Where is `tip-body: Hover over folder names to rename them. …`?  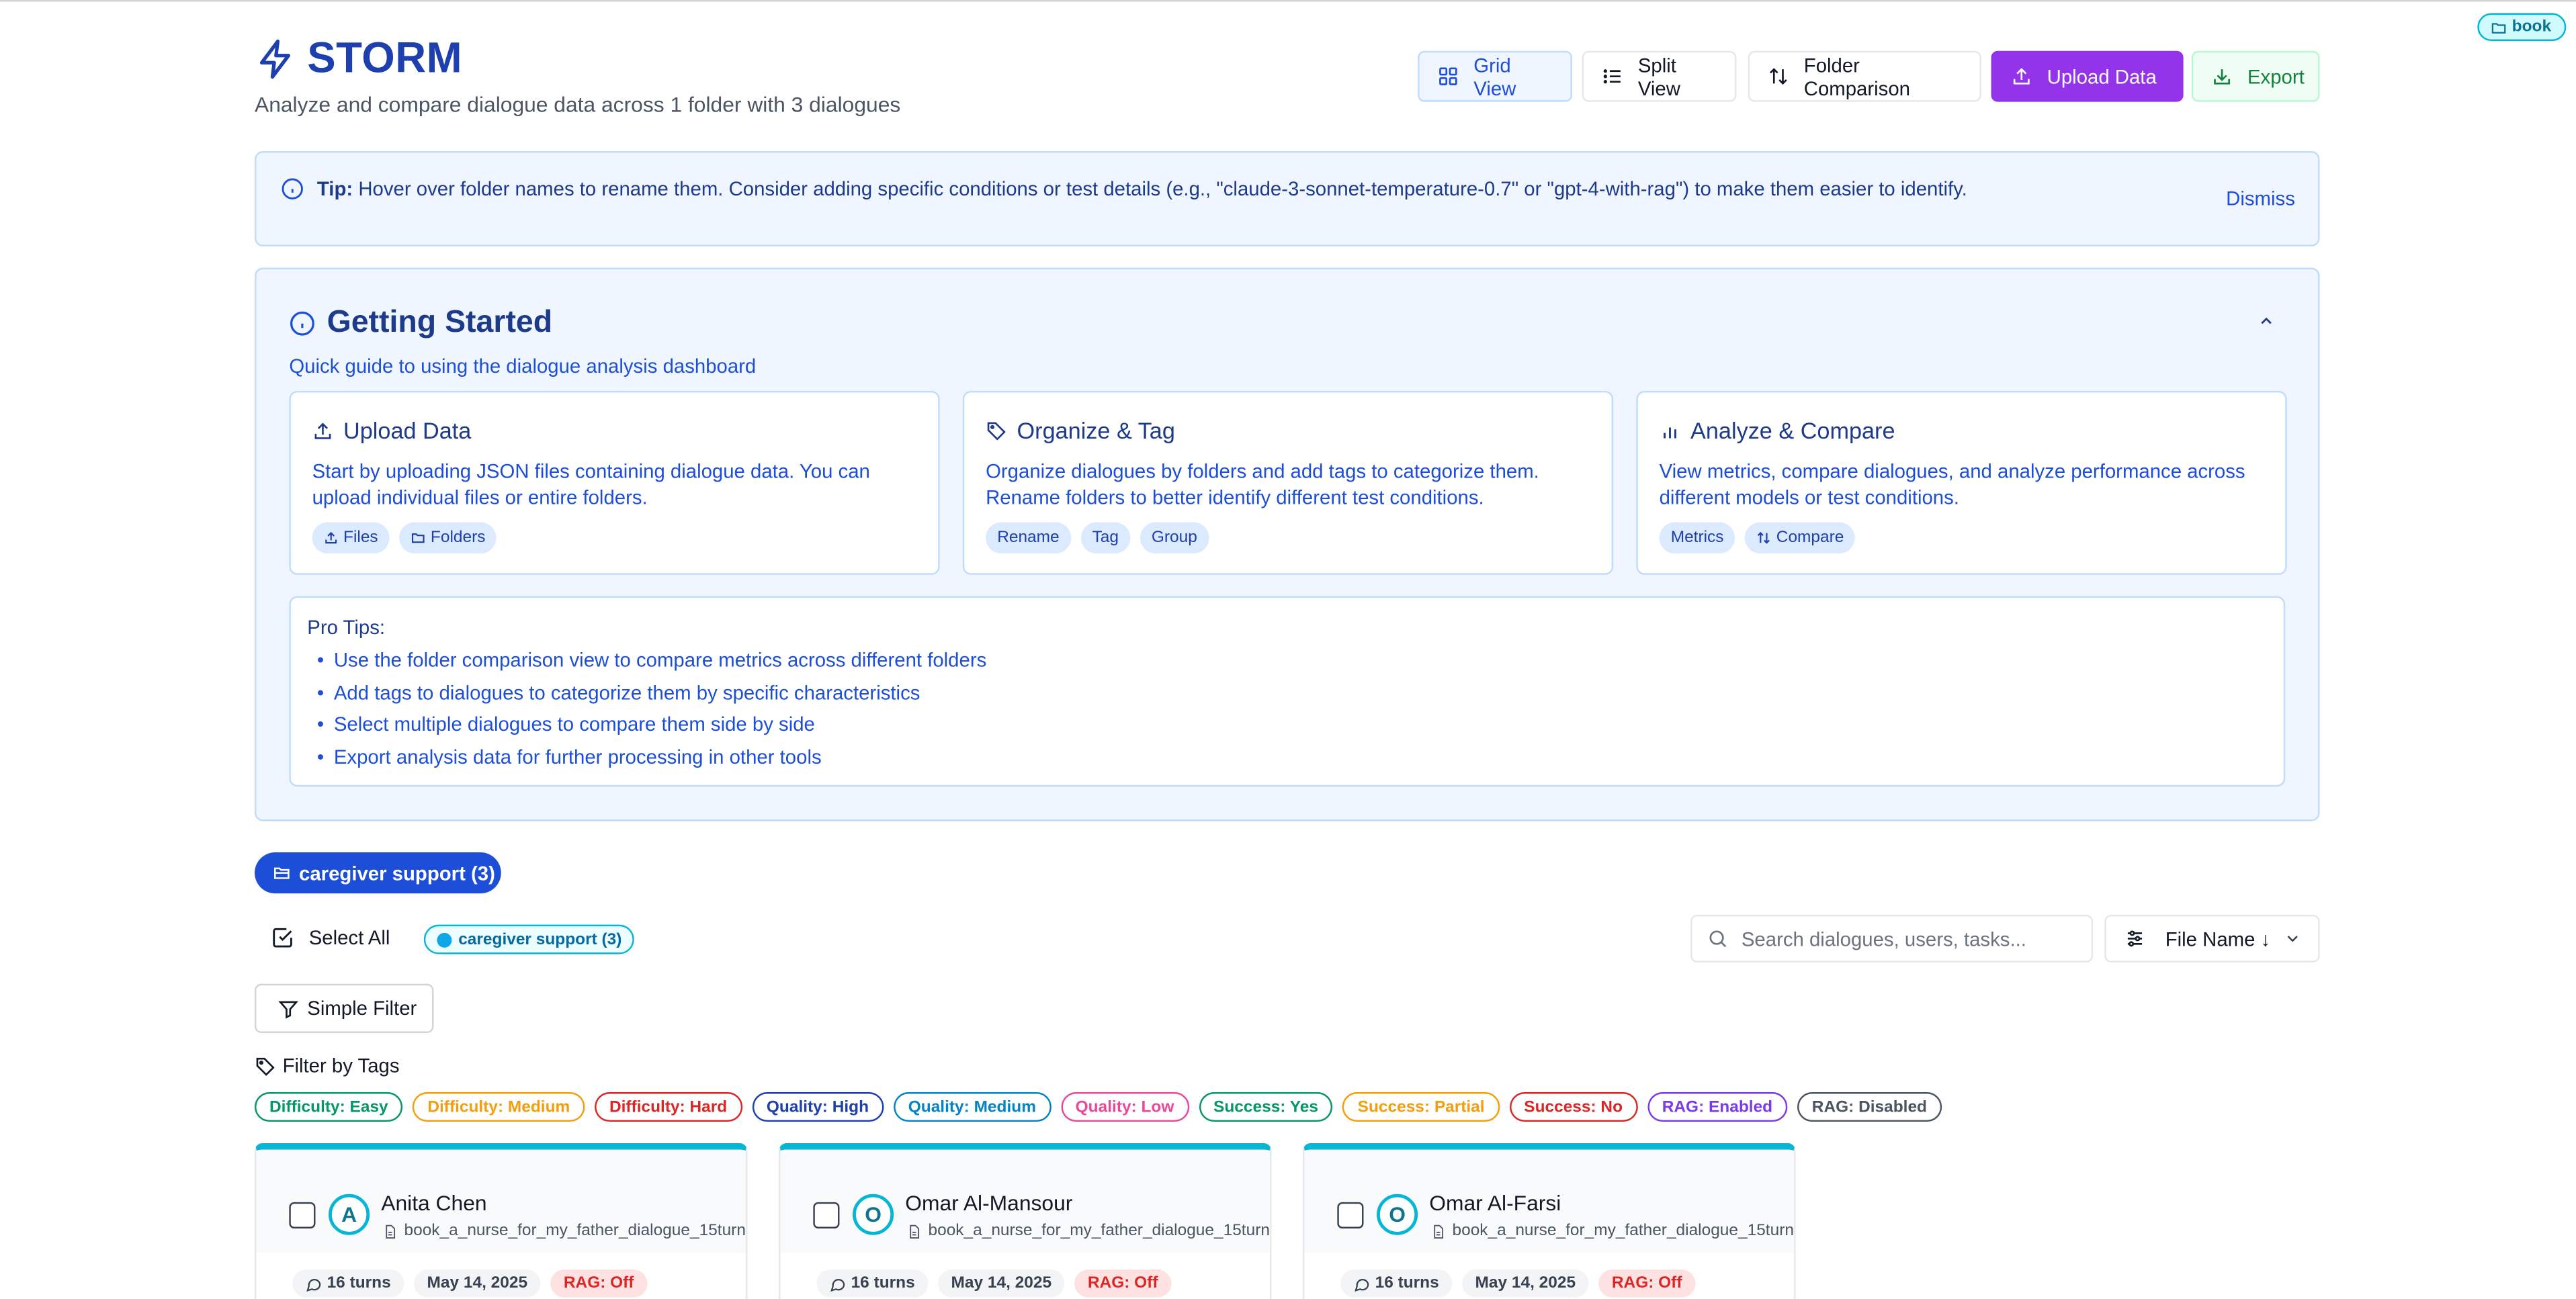 tip-body: Hover over folder names to rename them. … is located at coordinates (1162, 189).